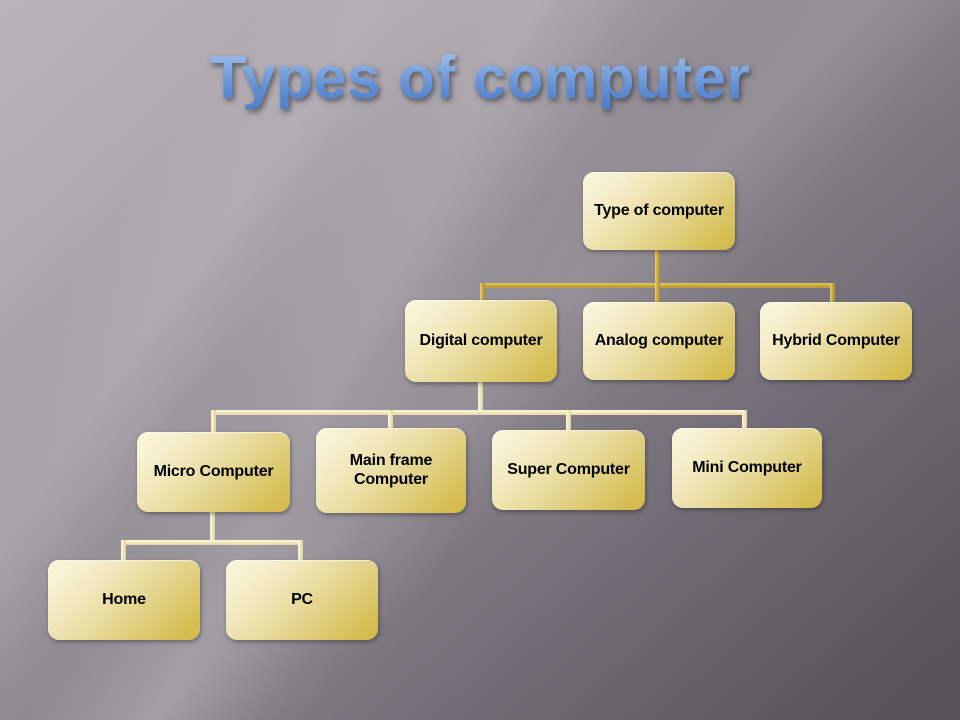 The image size is (960, 720). I want to click on node-label: Super Computer, so click(568, 469).